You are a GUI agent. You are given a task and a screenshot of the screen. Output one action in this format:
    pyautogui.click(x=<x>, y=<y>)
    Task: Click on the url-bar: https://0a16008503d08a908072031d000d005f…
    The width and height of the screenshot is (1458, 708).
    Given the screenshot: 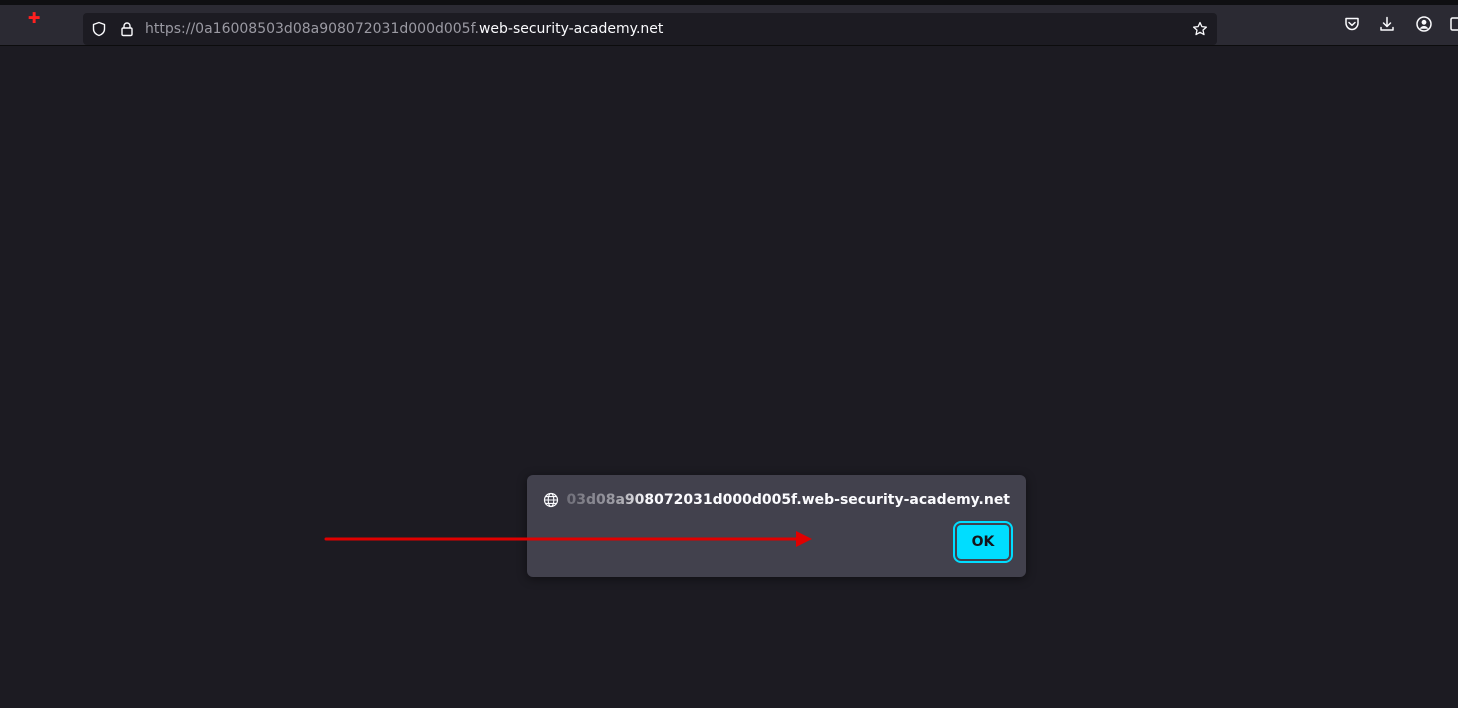 What is the action you would take?
    pyautogui.click(x=650, y=29)
    